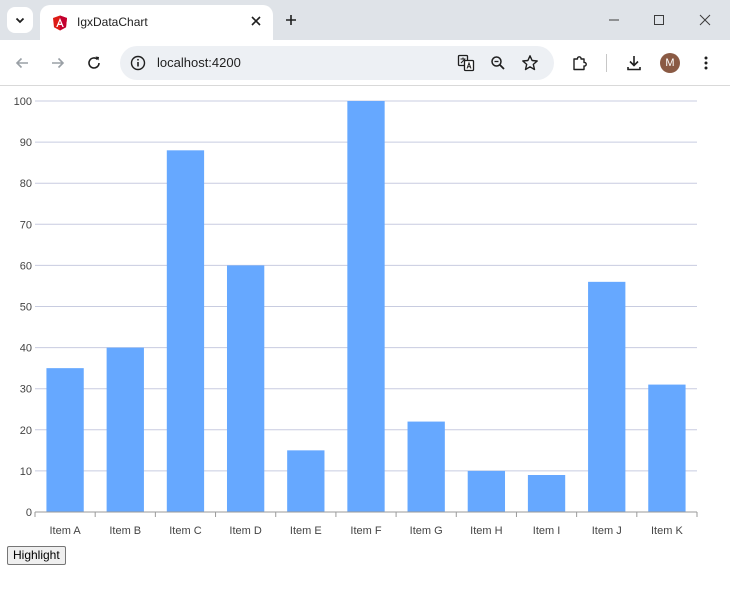 The image size is (730, 590). I want to click on chevron-down-icon, so click(20, 20).